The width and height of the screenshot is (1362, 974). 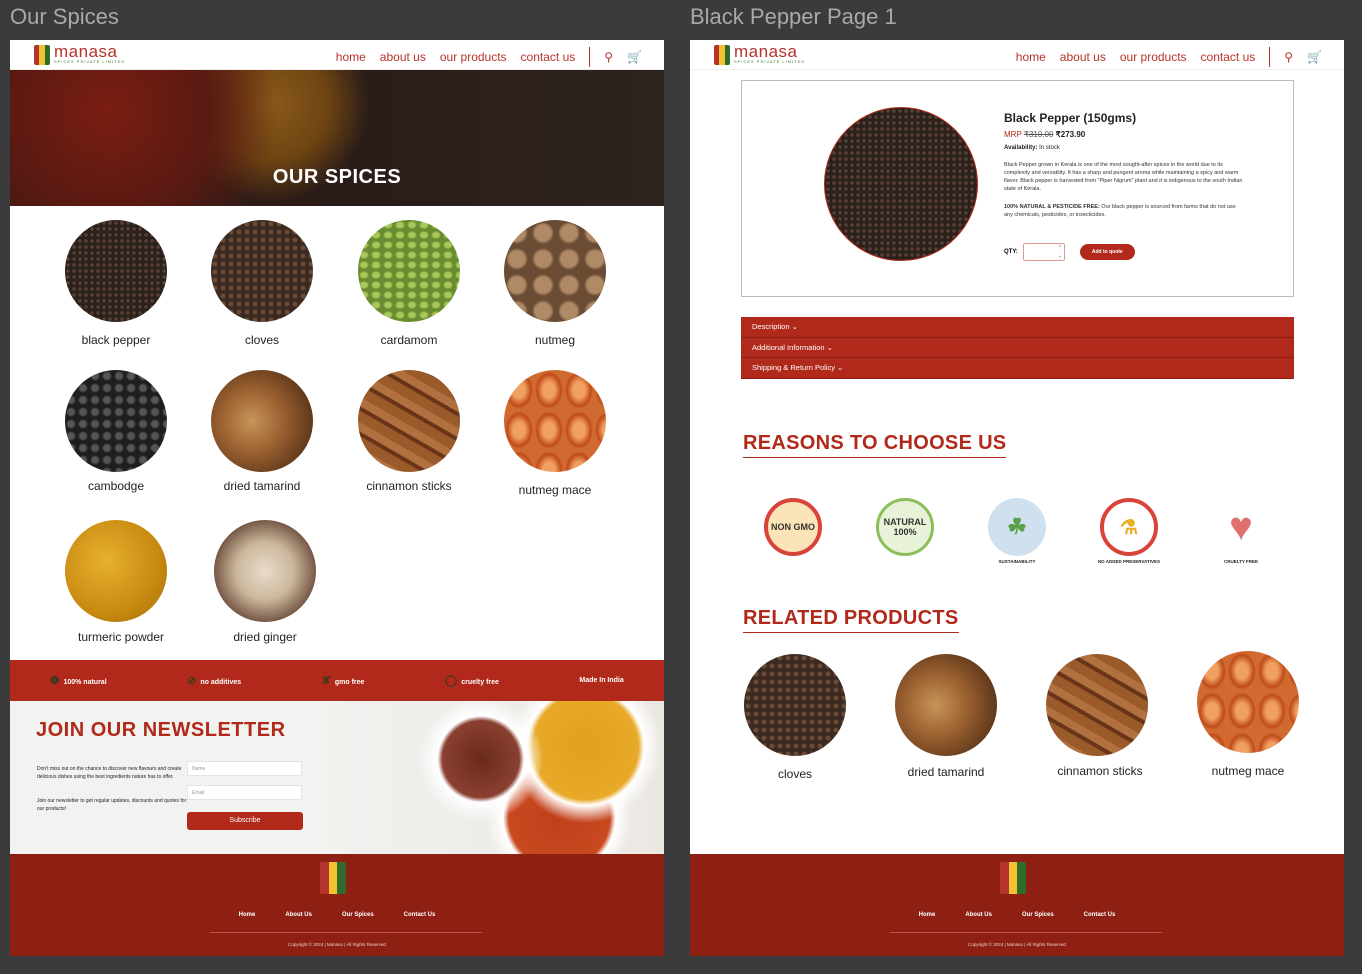 What do you see at coordinates (1017, 368) in the screenshot?
I see `accordion-shipping: Shipping & Return Policy ⌄` at bounding box center [1017, 368].